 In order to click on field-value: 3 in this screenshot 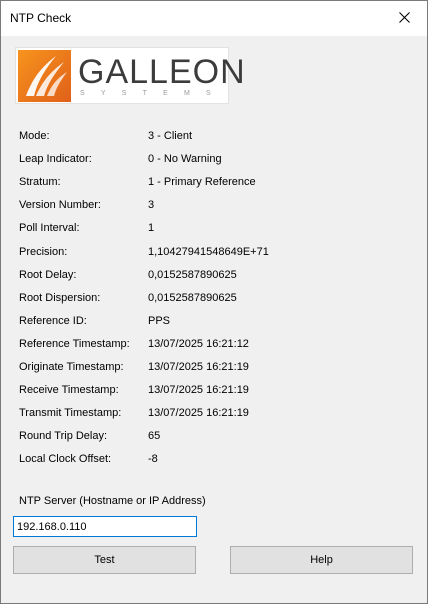, I will do `click(151, 205)`.